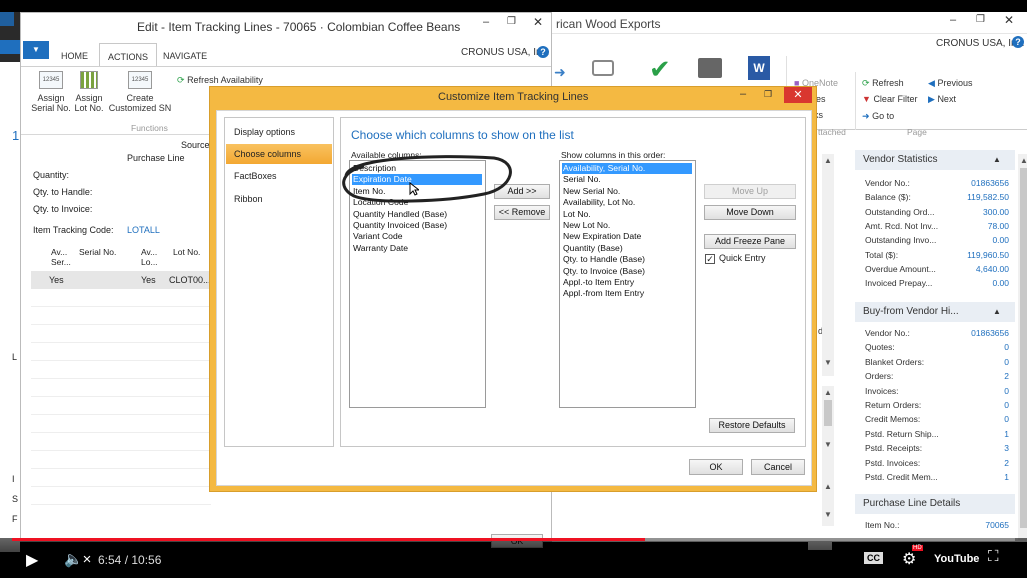 The image size is (1027, 578). What do you see at coordinates (36, 50) in the screenshot?
I see `dropdown-menu-icon: ▼` at bounding box center [36, 50].